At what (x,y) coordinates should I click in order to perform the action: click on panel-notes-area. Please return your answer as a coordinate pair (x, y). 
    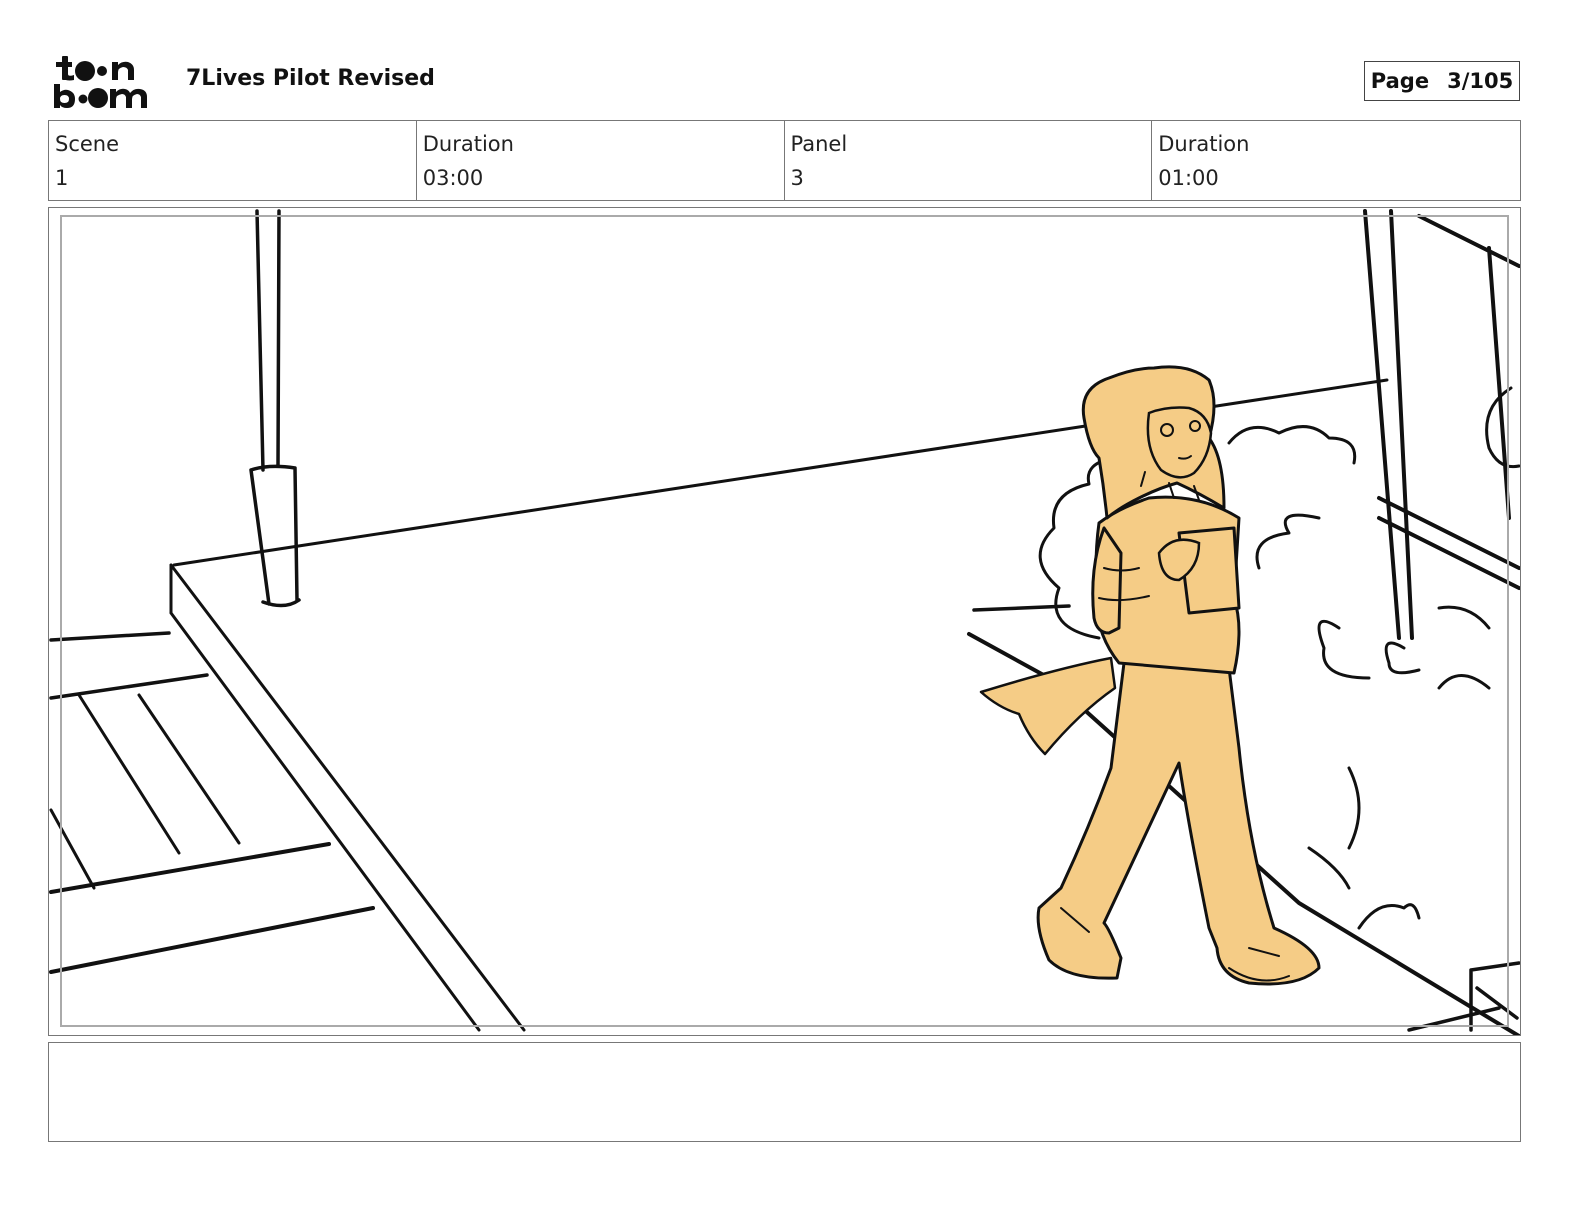
    Looking at the image, I should click on (784, 1092).